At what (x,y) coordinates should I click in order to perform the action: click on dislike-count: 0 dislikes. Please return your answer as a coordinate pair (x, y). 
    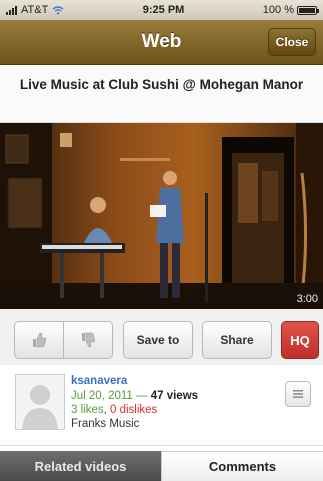
    Looking at the image, I should click on (134, 410).